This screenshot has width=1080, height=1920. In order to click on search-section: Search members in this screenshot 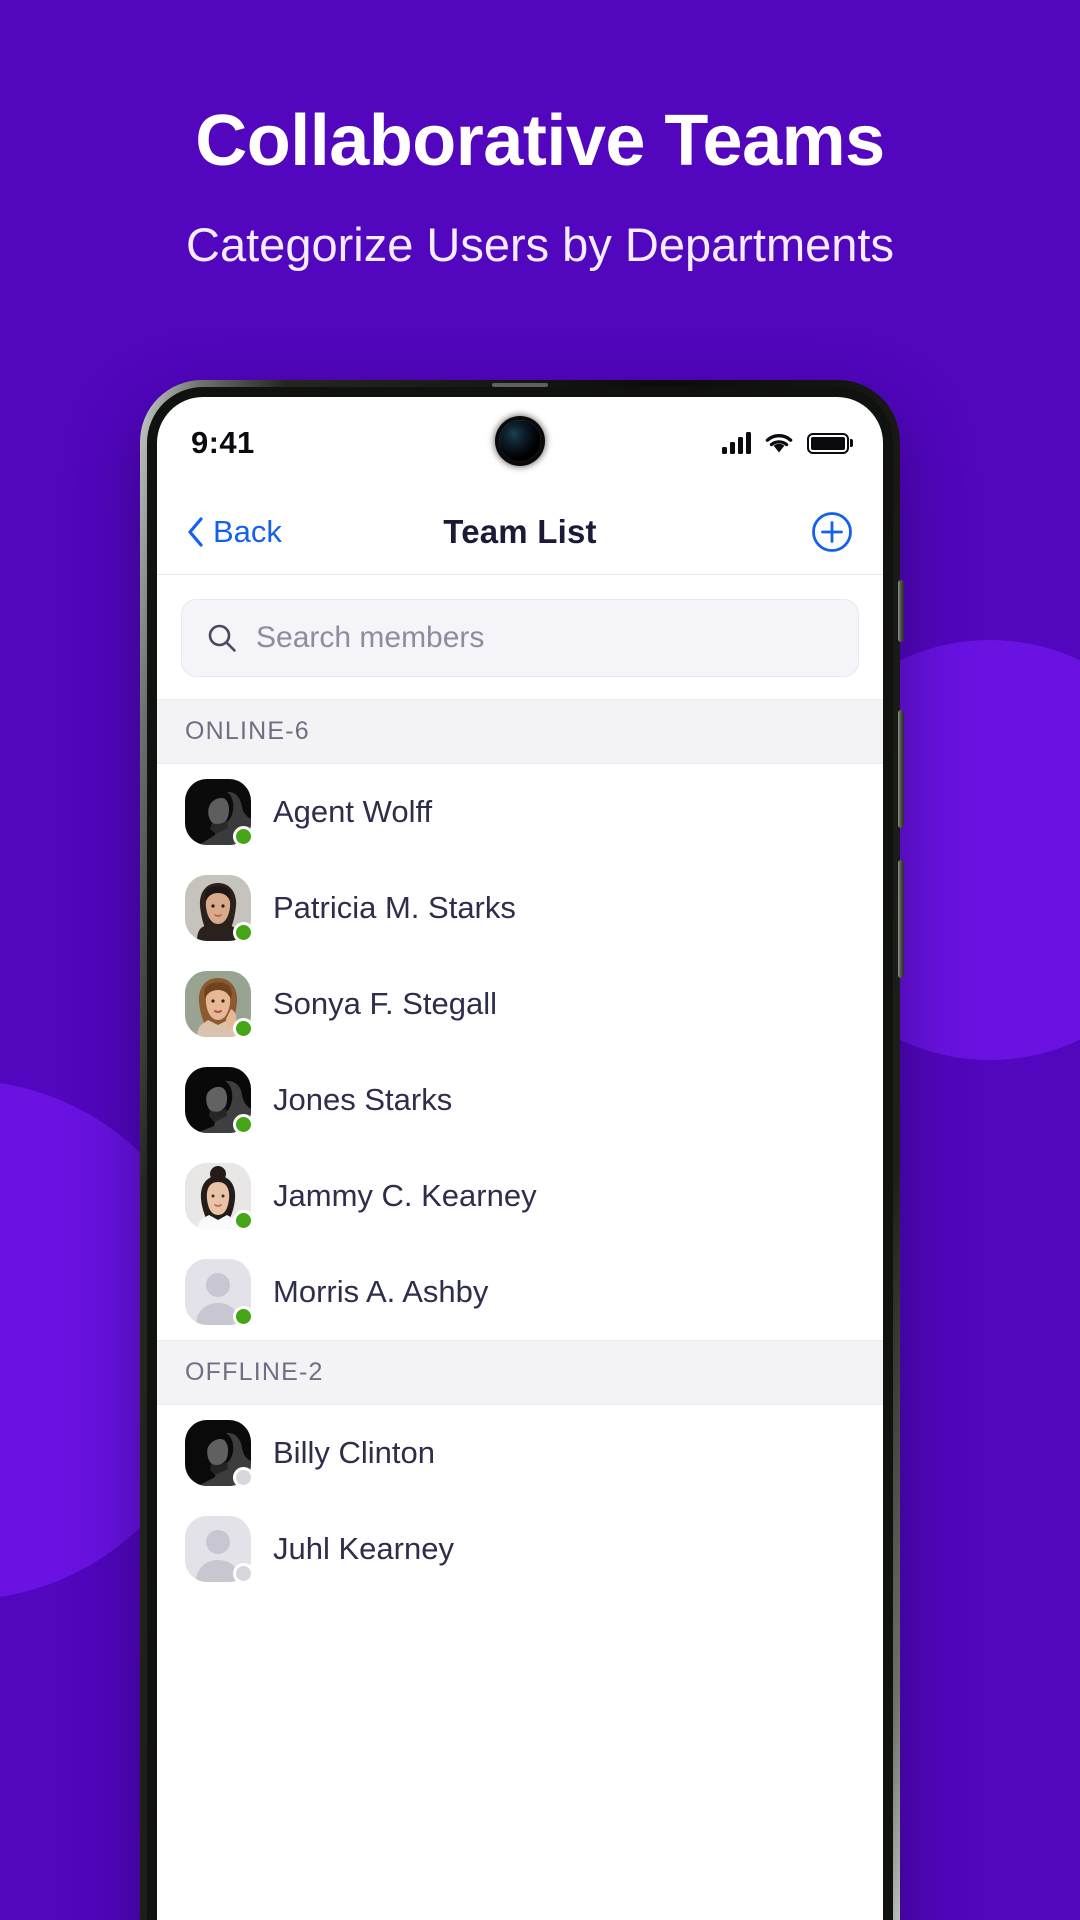, I will do `click(520, 637)`.